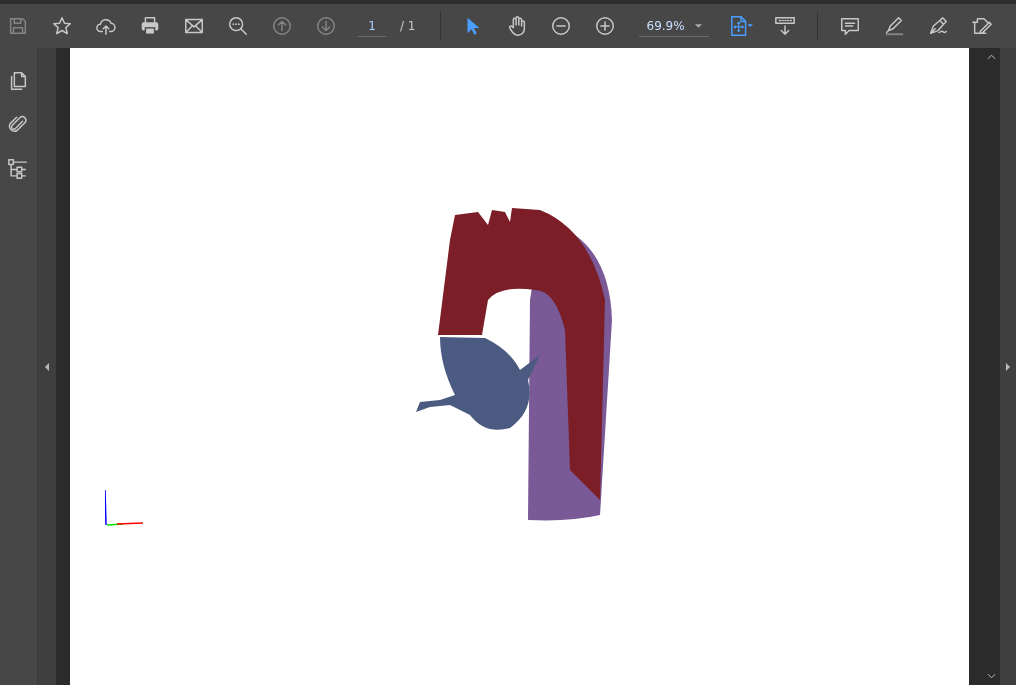  I want to click on arrow-down-circle-icon, so click(326, 26).